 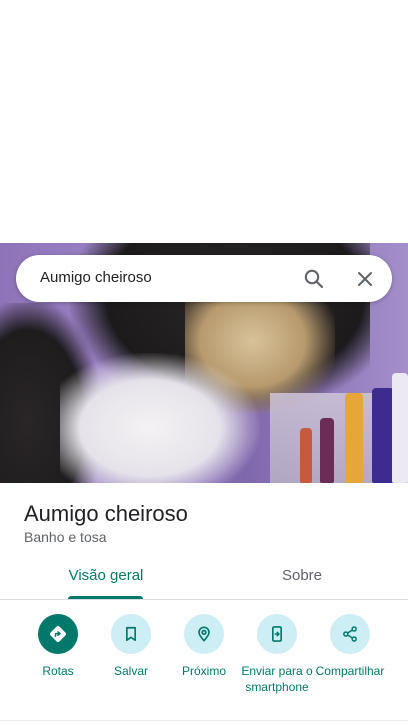 I want to click on save-label: Salvar, so click(x=130, y=671).